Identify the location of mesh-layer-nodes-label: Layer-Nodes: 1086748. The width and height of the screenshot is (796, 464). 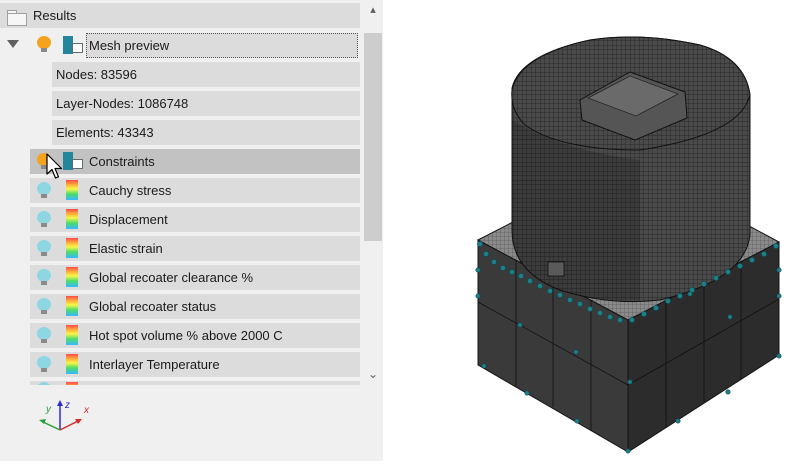
(122, 103).